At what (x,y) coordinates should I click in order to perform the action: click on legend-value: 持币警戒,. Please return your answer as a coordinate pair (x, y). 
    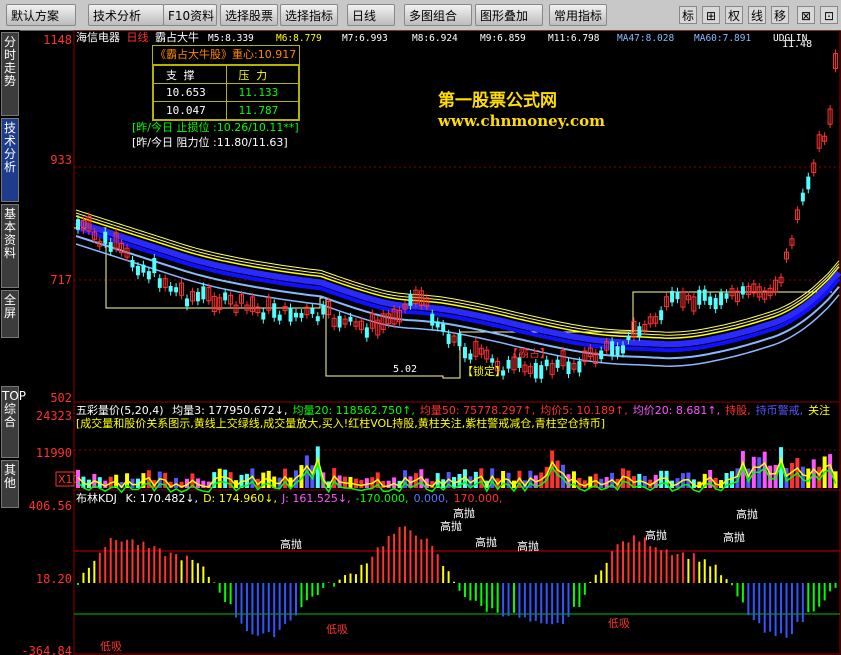
    Looking at the image, I should click on (780, 410).